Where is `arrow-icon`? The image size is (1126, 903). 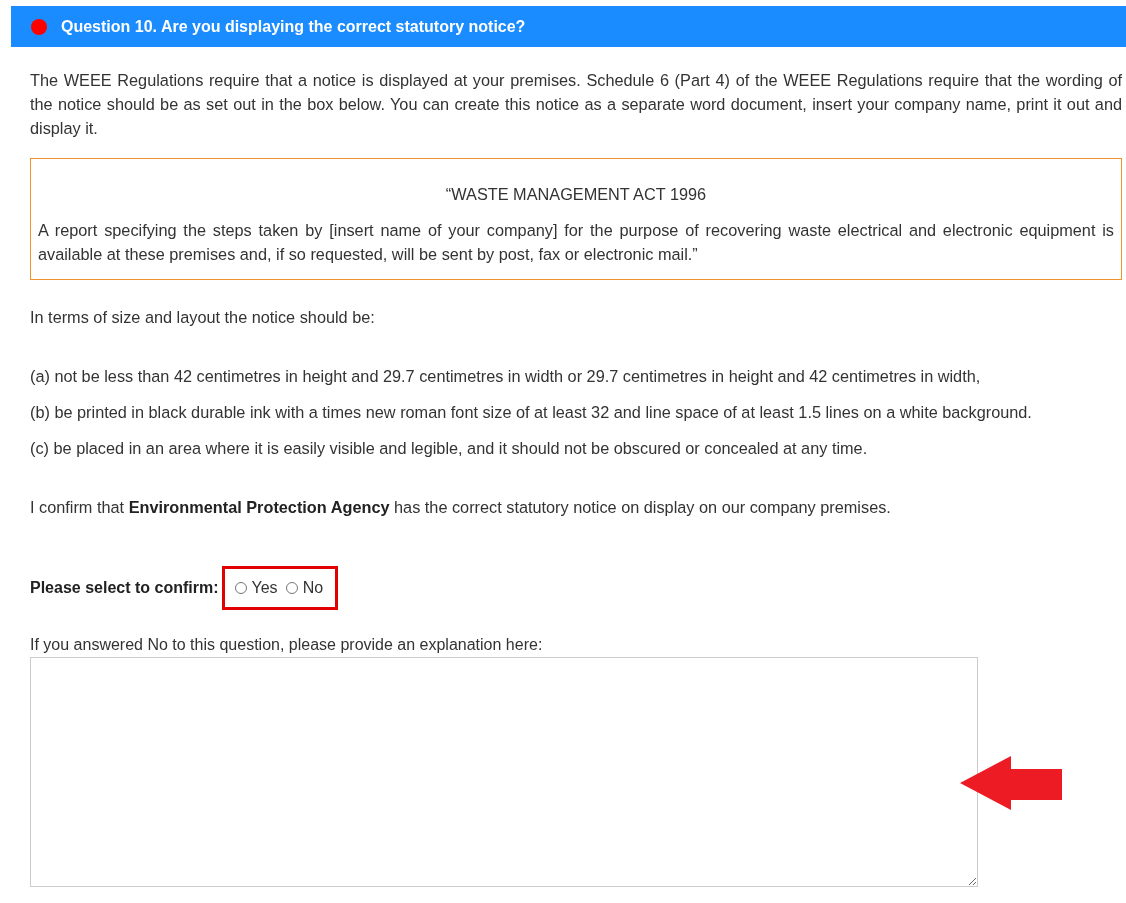
arrow-icon is located at coordinates (1011, 783).